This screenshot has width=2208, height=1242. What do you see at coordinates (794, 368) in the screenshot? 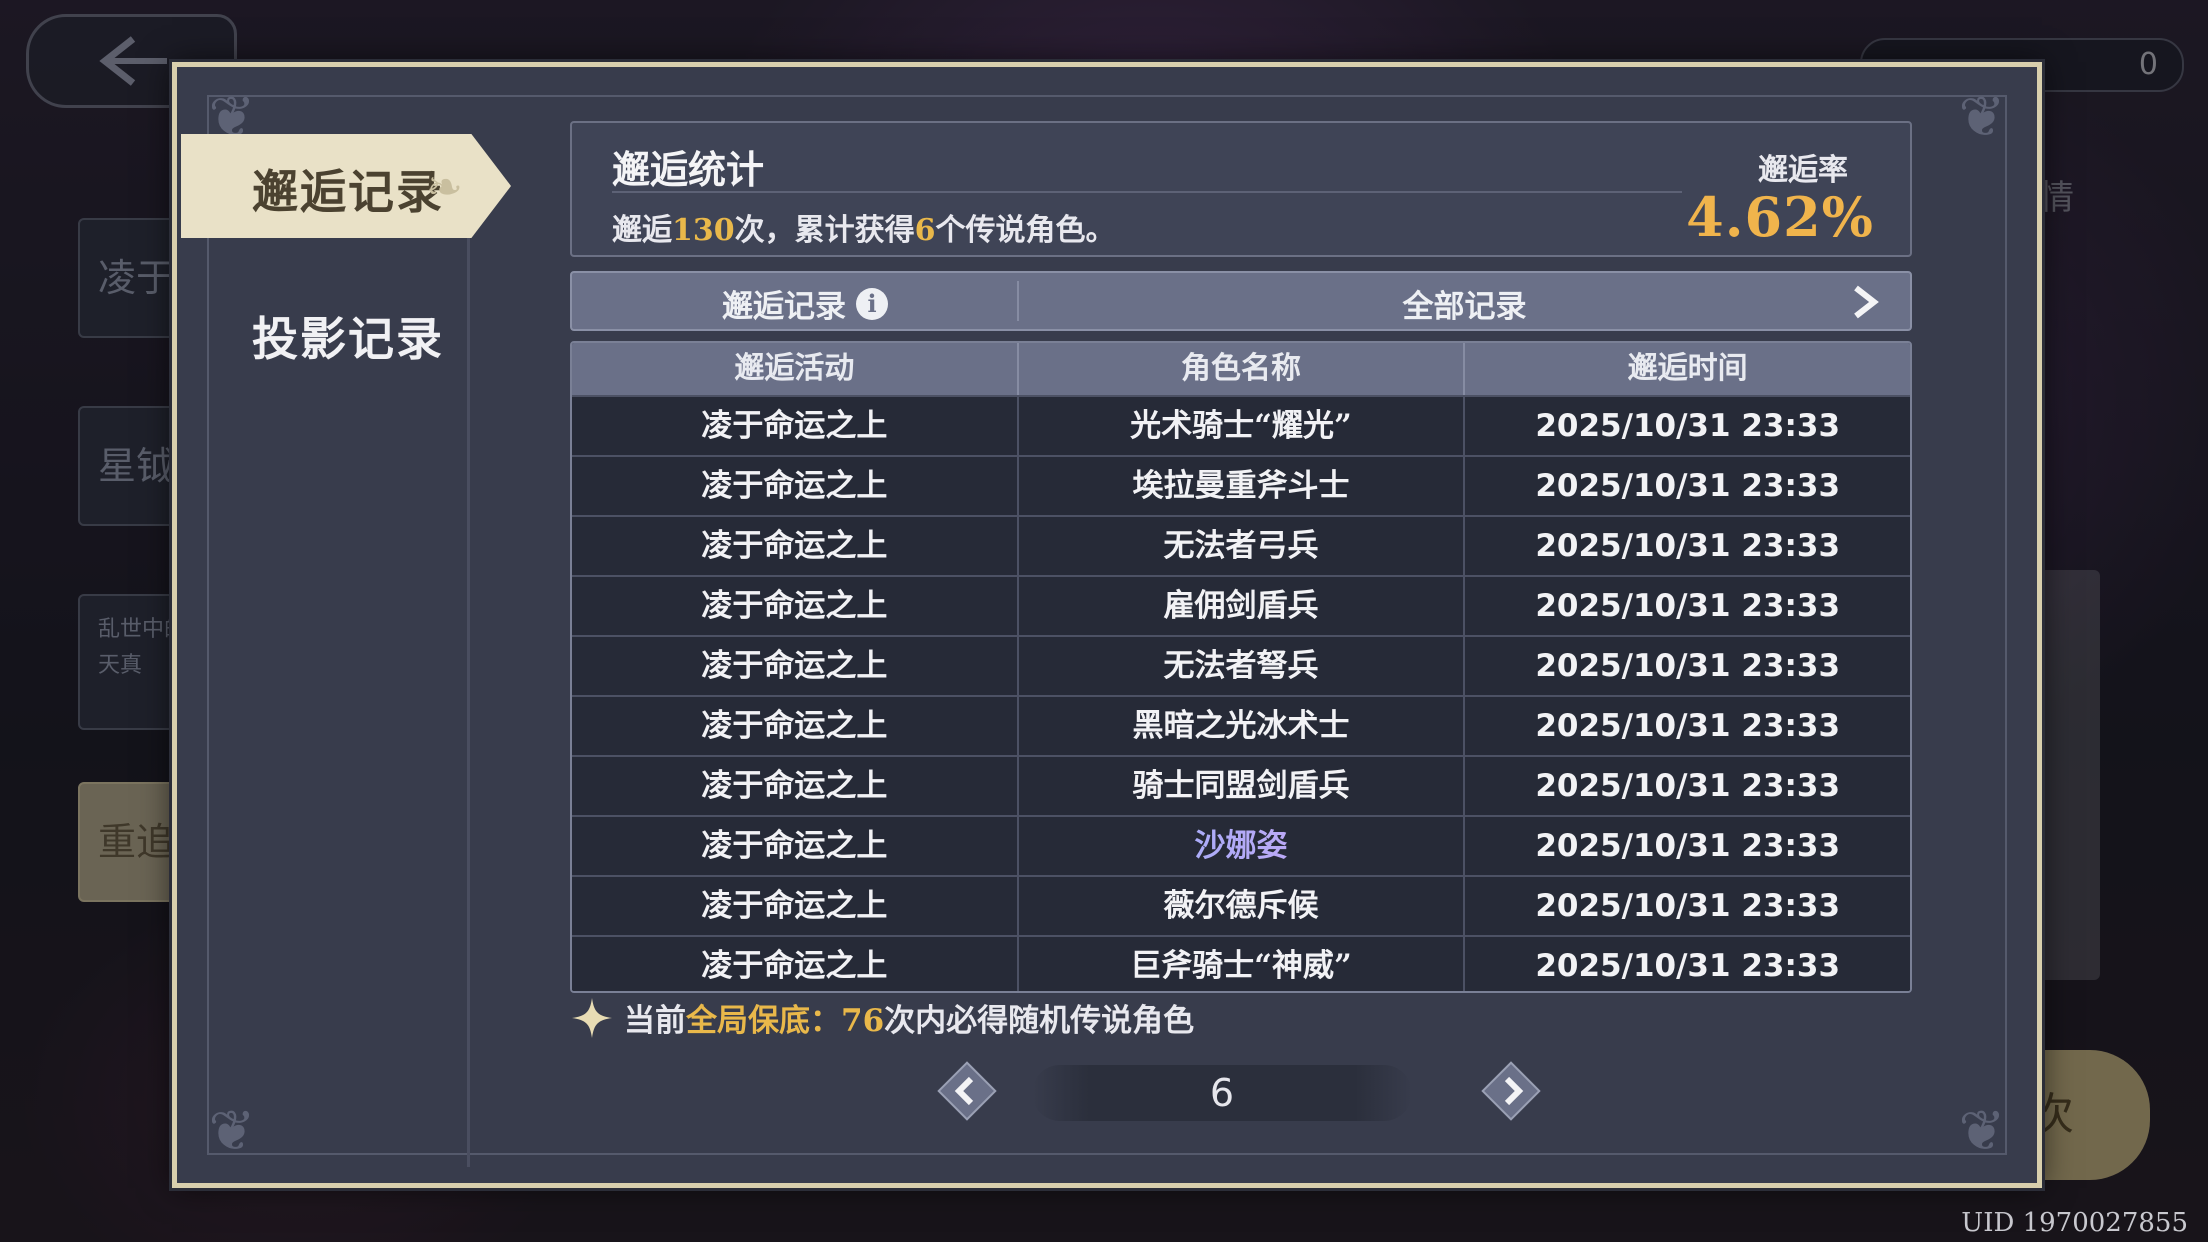
I see `column-header: 邂逅活动` at bounding box center [794, 368].